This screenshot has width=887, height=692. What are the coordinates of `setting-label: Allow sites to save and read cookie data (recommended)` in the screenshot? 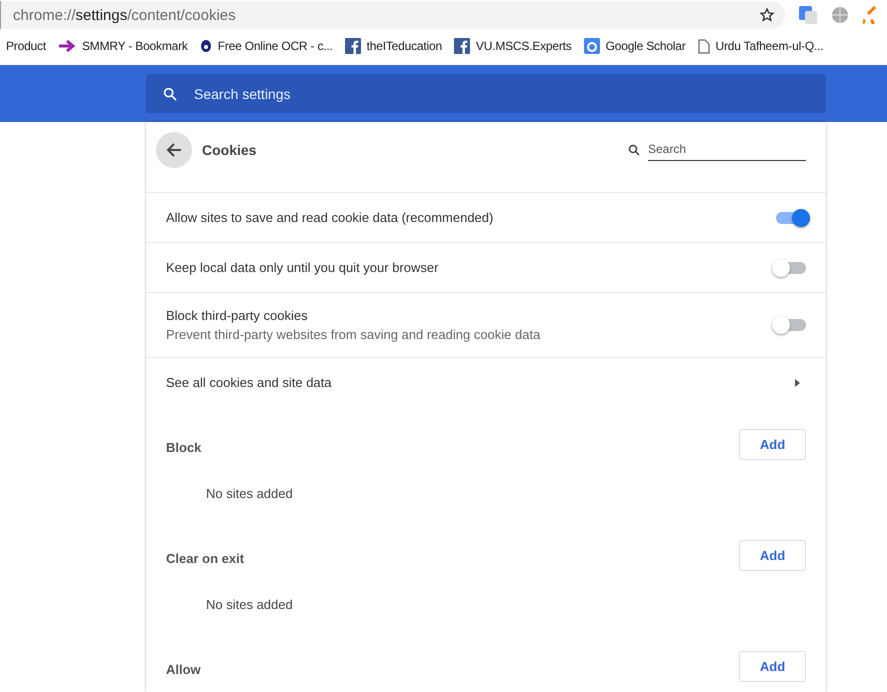 It's located at (330, 217).